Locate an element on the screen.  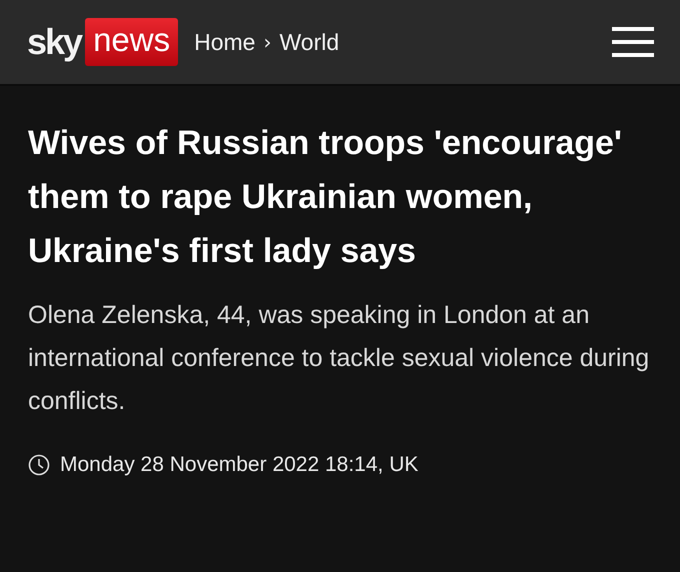
breadcrumb-link: Home is located at coordinates (225, 42).